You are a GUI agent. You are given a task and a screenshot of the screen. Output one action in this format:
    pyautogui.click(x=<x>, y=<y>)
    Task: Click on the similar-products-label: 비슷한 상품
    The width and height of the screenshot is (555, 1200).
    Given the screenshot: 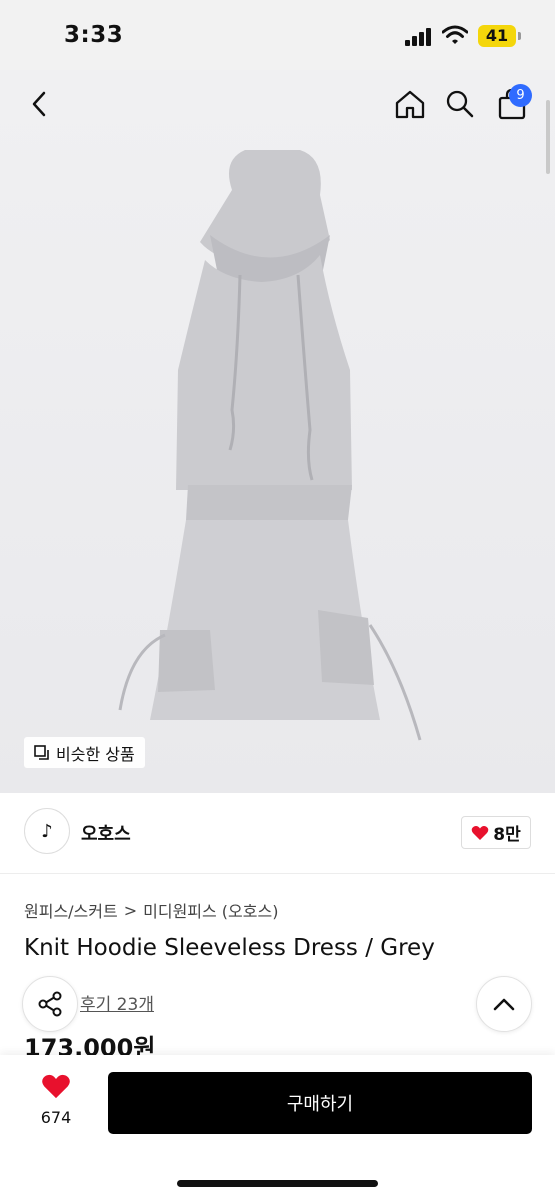 What is the action you would take?
    pyautogui.click(x=95, y=754)
    